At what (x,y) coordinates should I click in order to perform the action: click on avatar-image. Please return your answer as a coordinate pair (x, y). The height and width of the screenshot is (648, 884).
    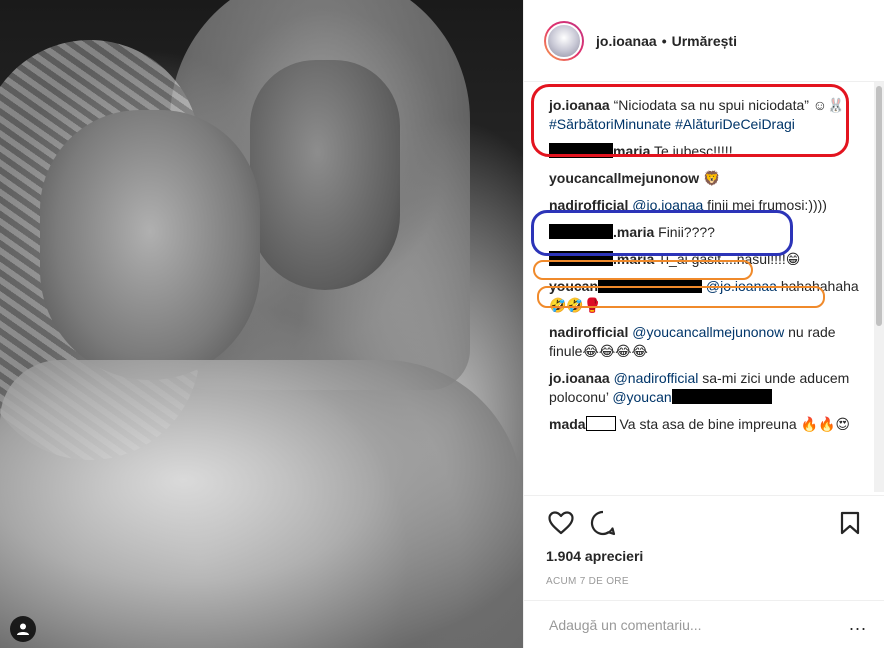
    Looking at the image, I should click on (564, 40).